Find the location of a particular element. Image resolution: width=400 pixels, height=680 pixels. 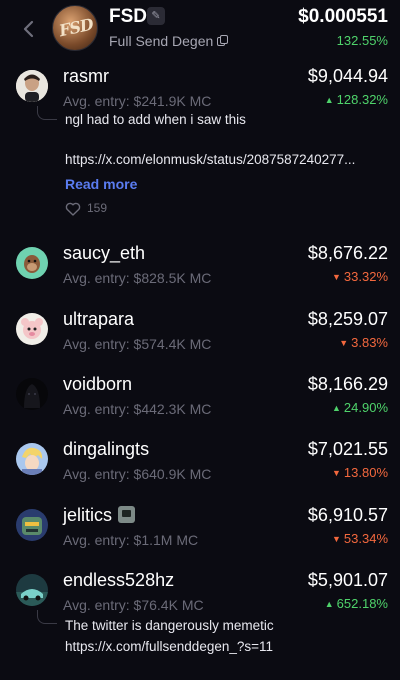

token-avatar-lettering: FSD is located at coordinates (76, 27).